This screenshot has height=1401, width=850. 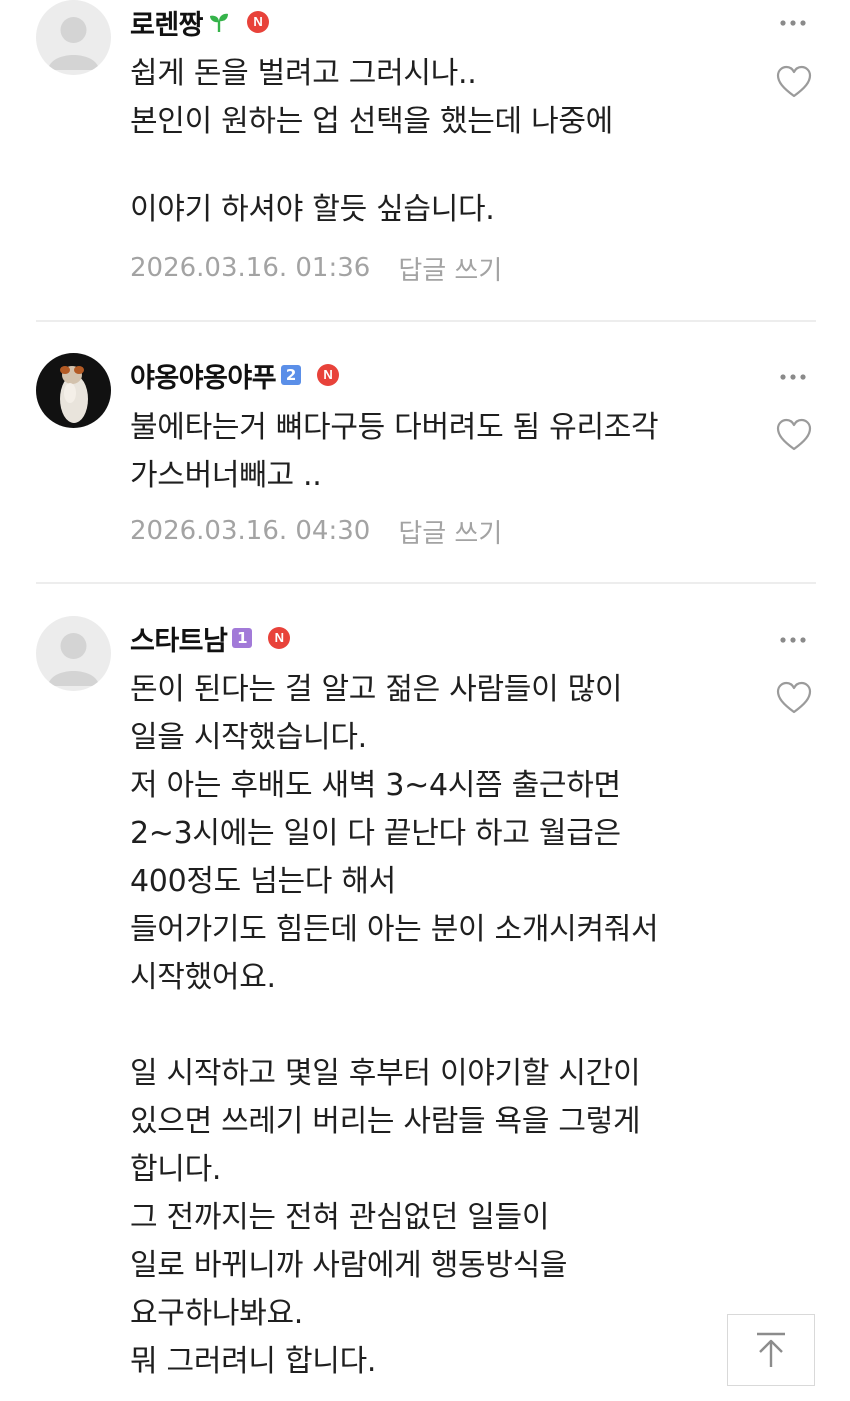 I want to click on scroll-to-top-button, so click(x=771, y=1350).